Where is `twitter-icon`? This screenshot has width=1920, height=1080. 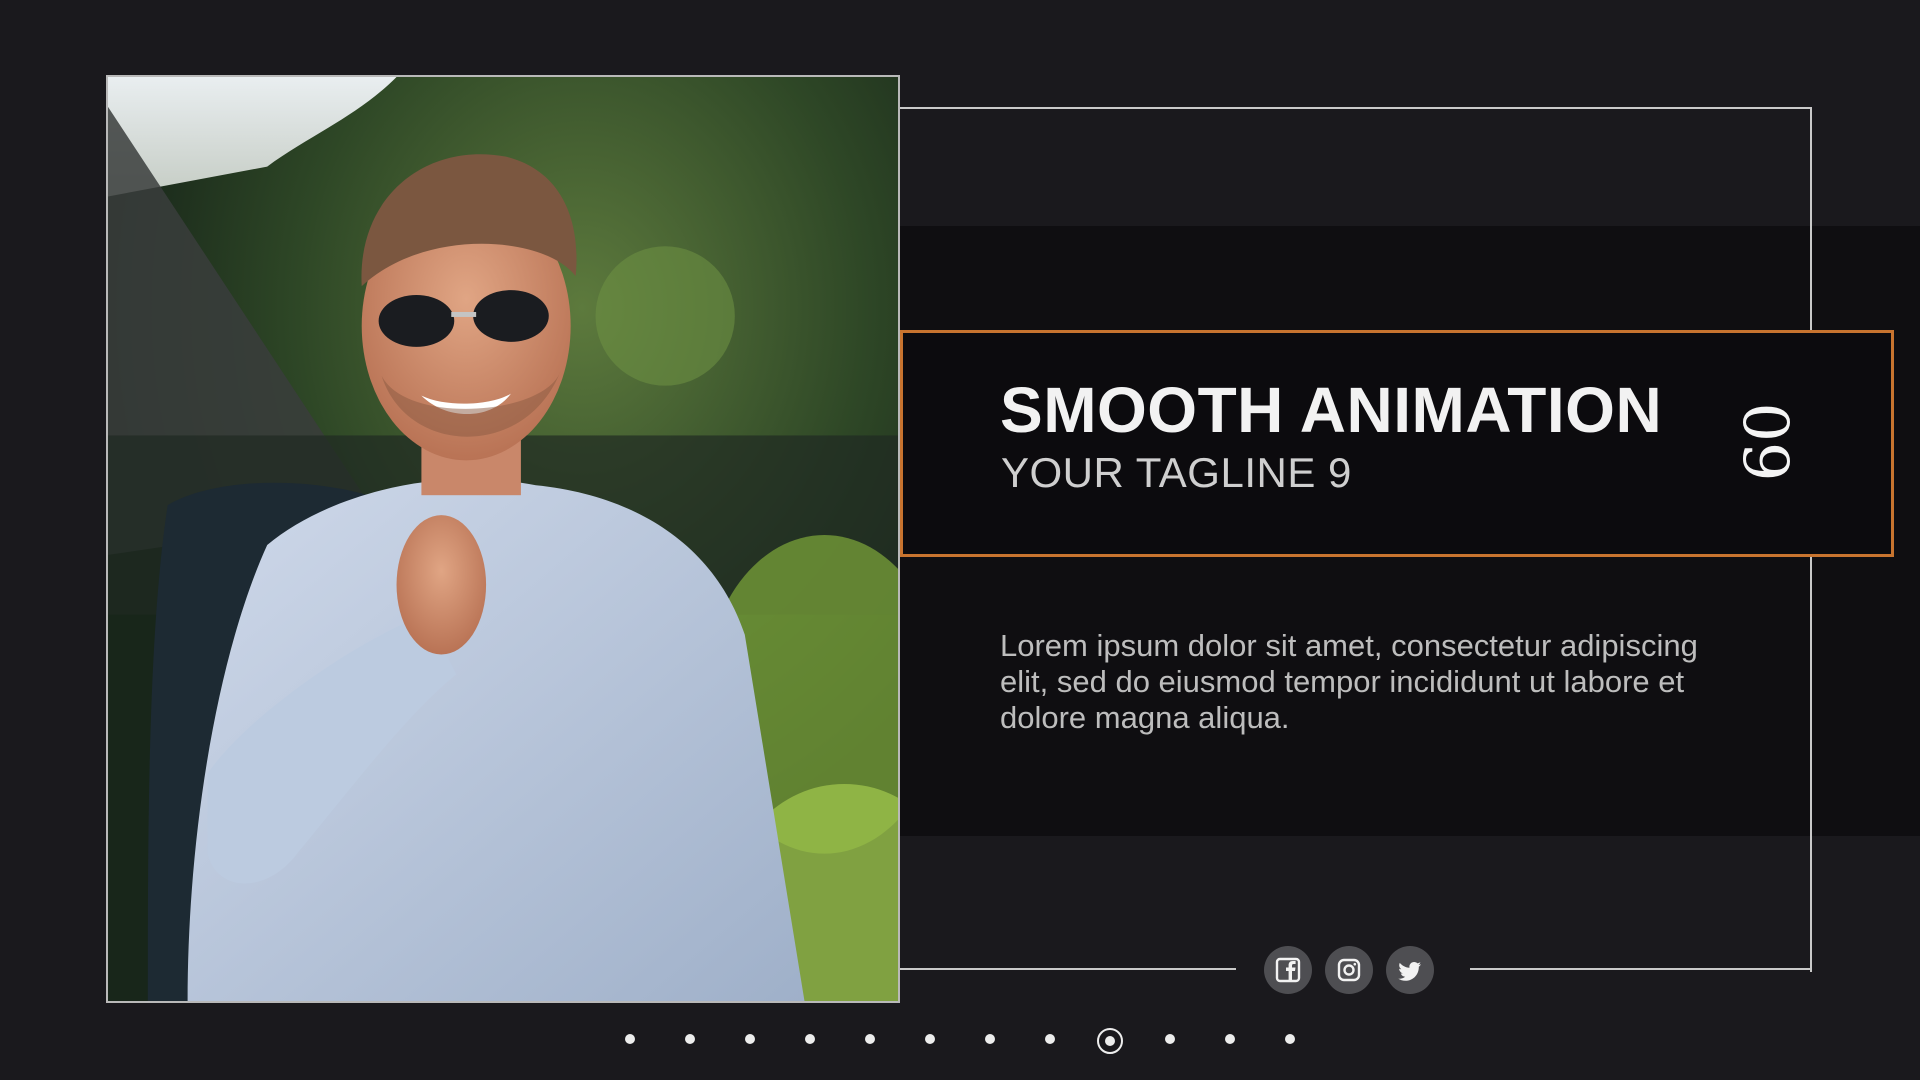
twitter-icon is located at coordinates (1409, 971).